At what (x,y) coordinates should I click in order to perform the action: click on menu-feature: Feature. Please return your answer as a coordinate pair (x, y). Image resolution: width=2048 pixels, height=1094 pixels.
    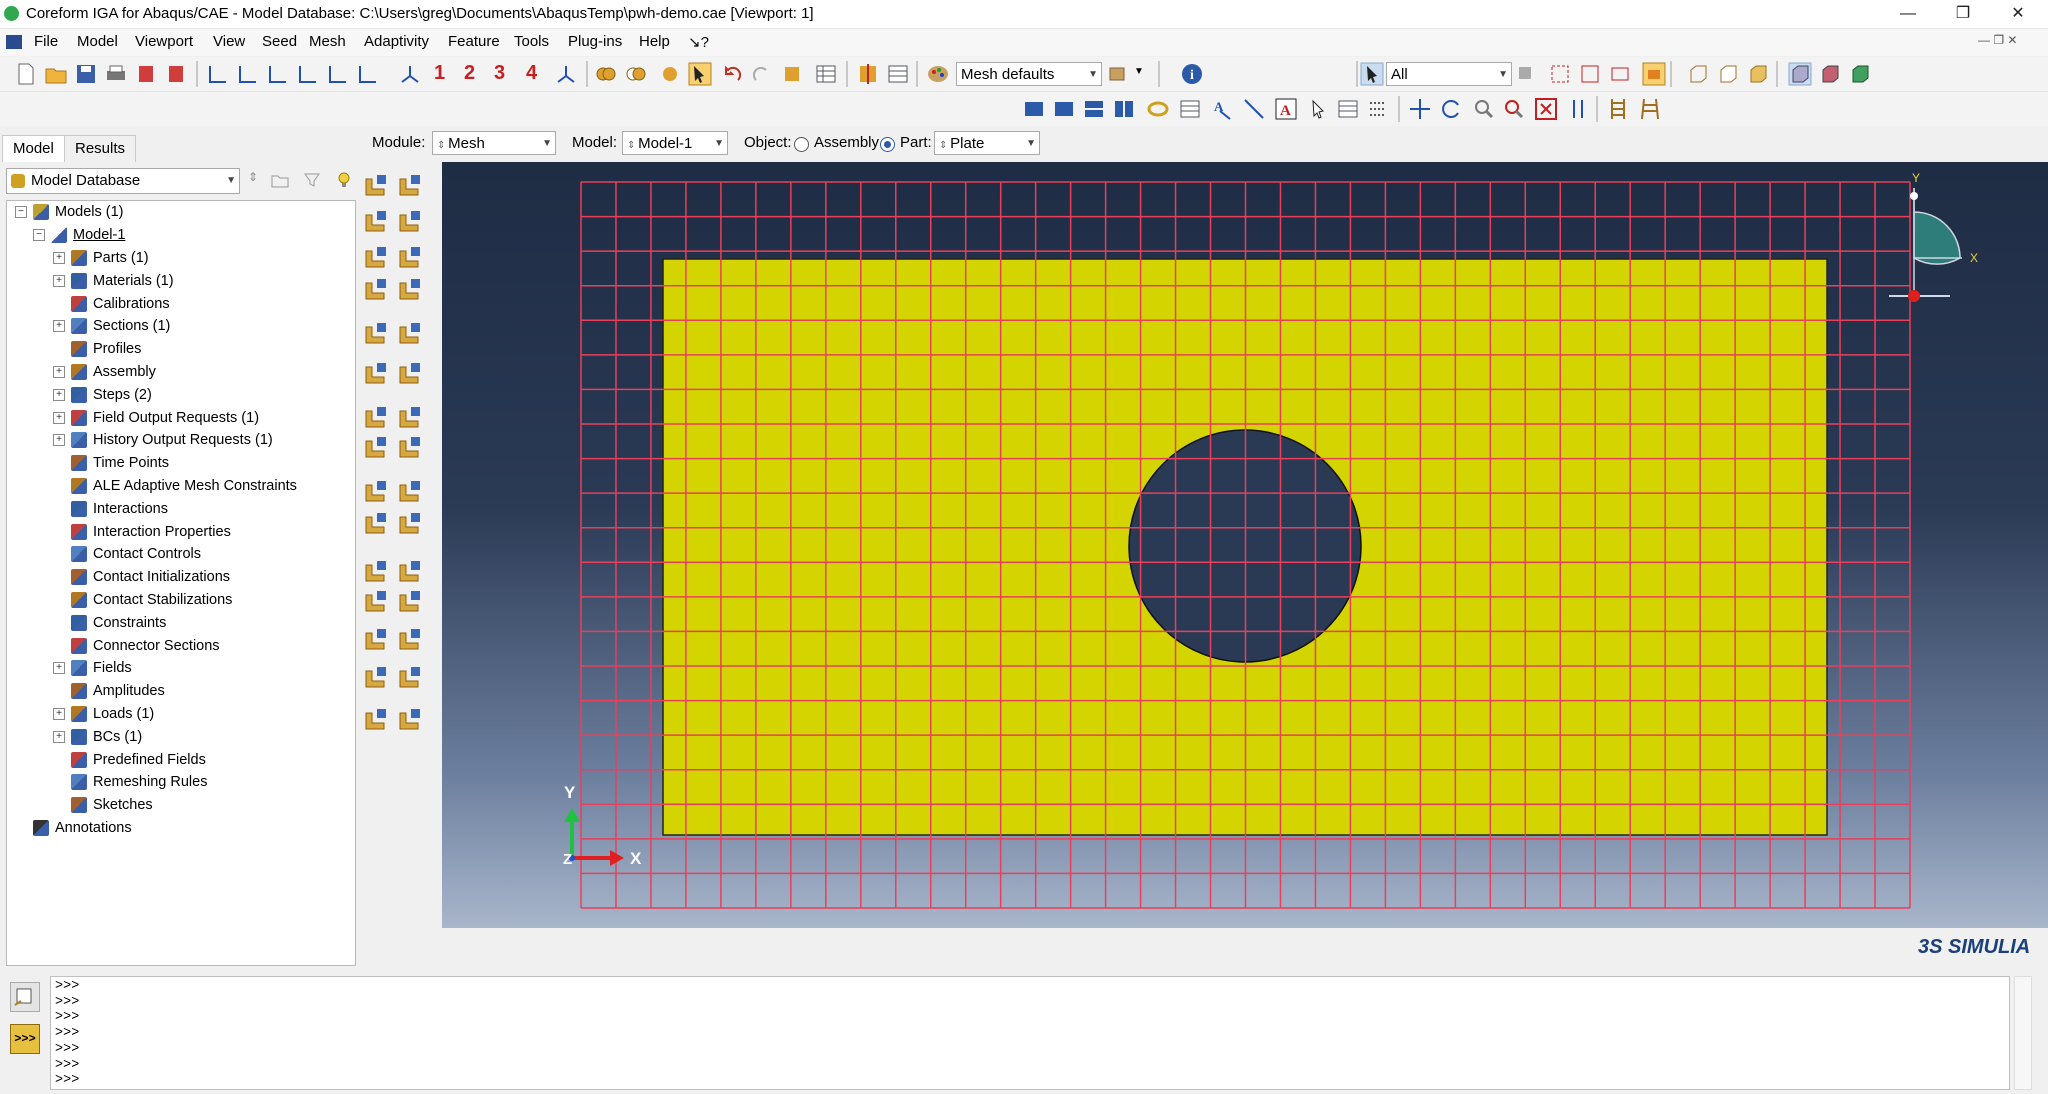
    Looking at the image, I should click on (474, 41).